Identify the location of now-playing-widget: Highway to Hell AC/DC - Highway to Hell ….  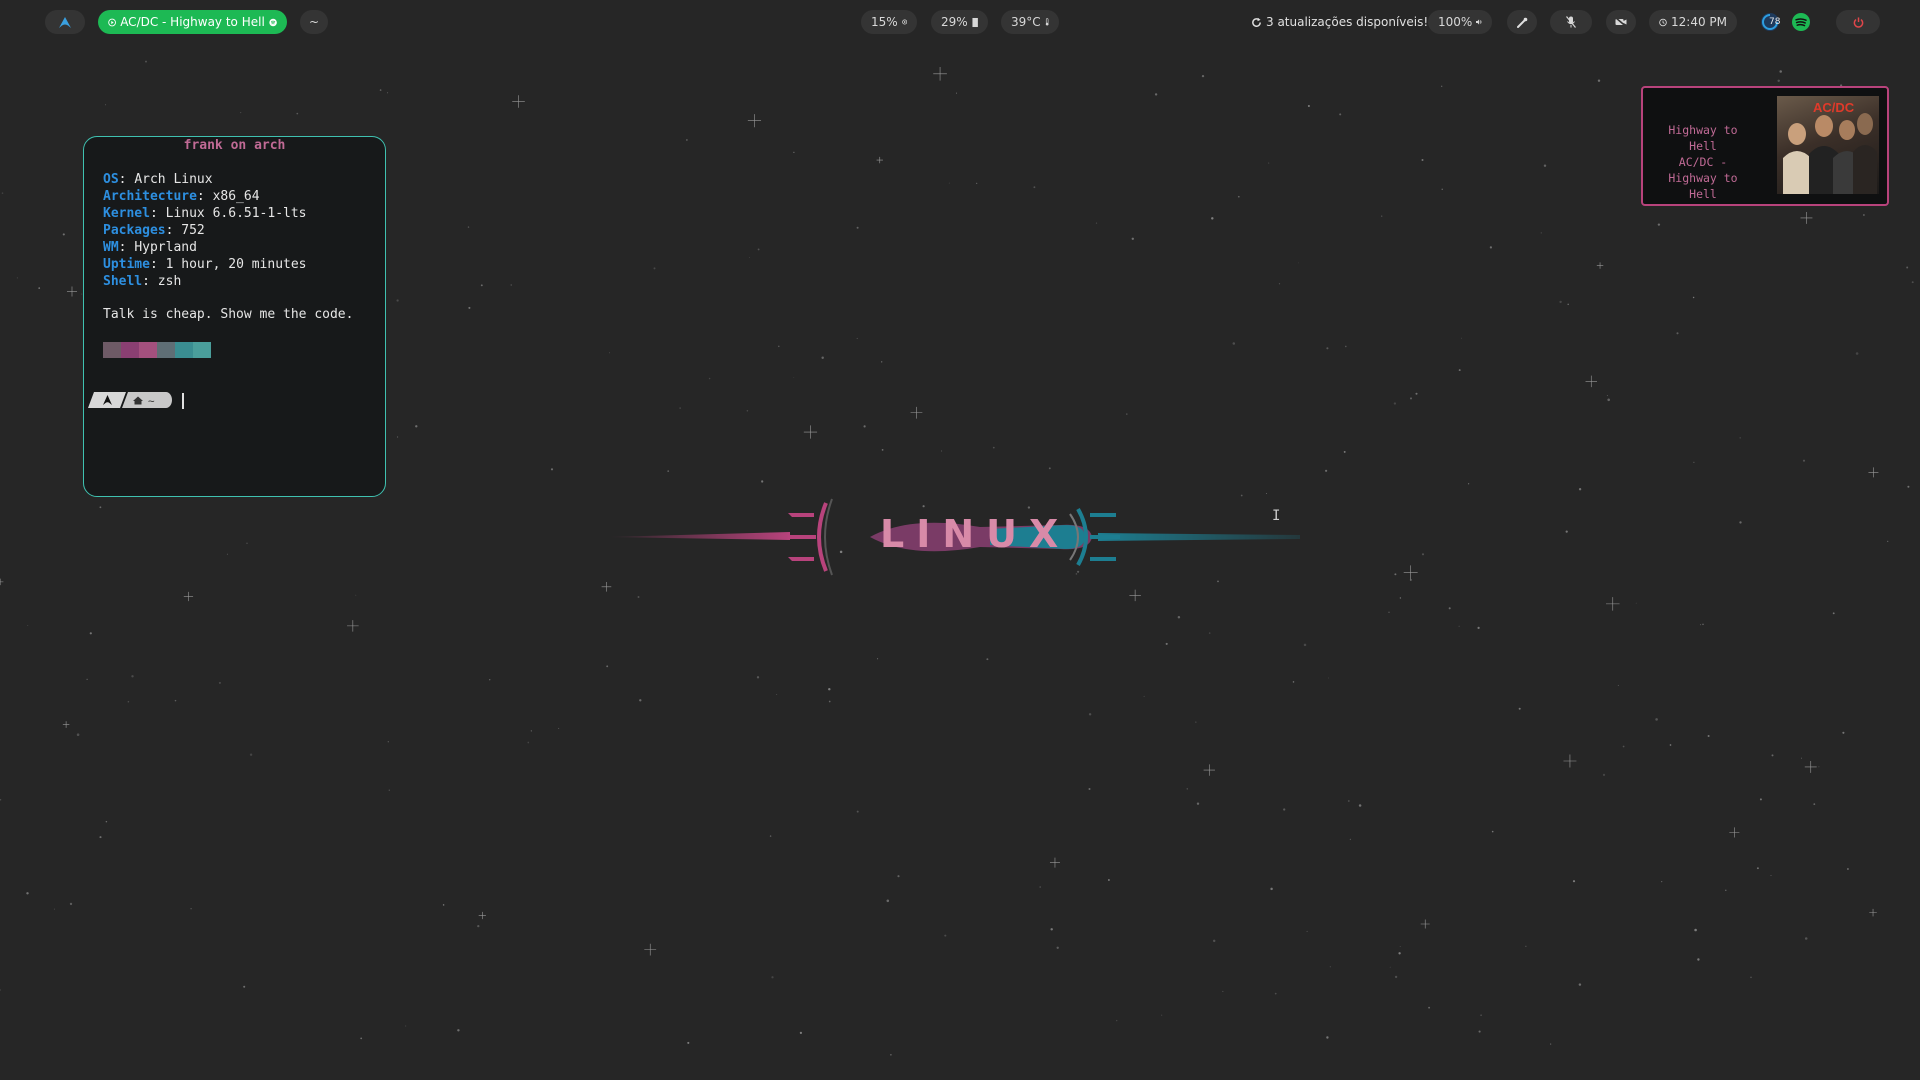
(1765, 146).